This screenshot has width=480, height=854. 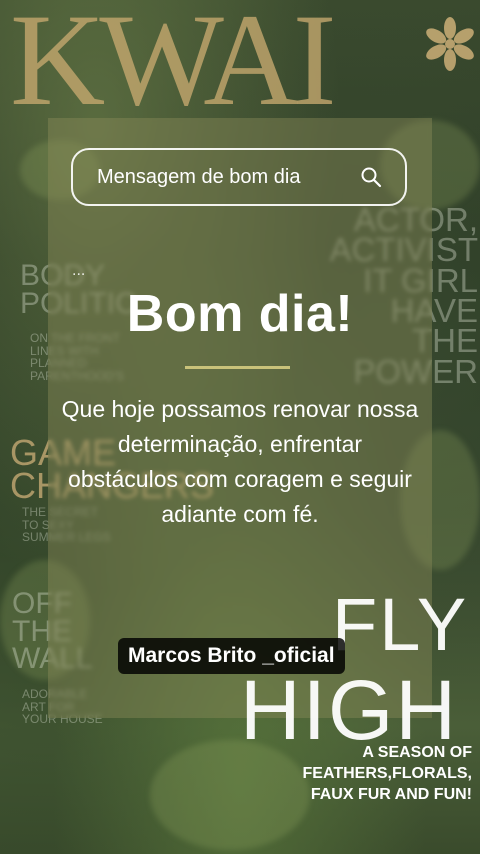 What do you see at coordinates (237, 367) in the screenshot?
I see `title-divider` at bounding box center [237, 367].